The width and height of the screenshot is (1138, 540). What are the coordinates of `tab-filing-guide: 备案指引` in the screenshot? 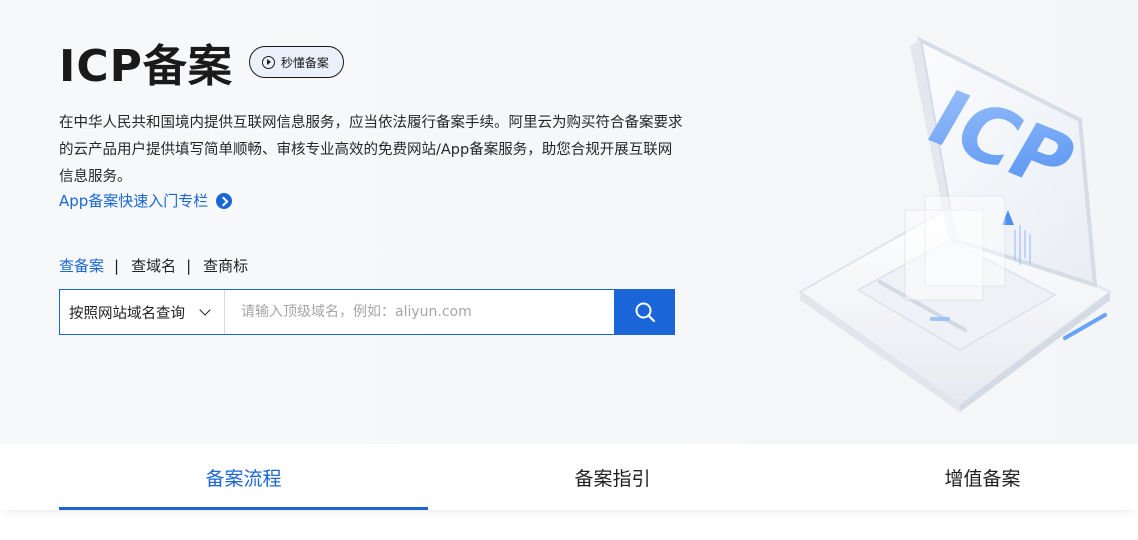 It's located at (612, 477).